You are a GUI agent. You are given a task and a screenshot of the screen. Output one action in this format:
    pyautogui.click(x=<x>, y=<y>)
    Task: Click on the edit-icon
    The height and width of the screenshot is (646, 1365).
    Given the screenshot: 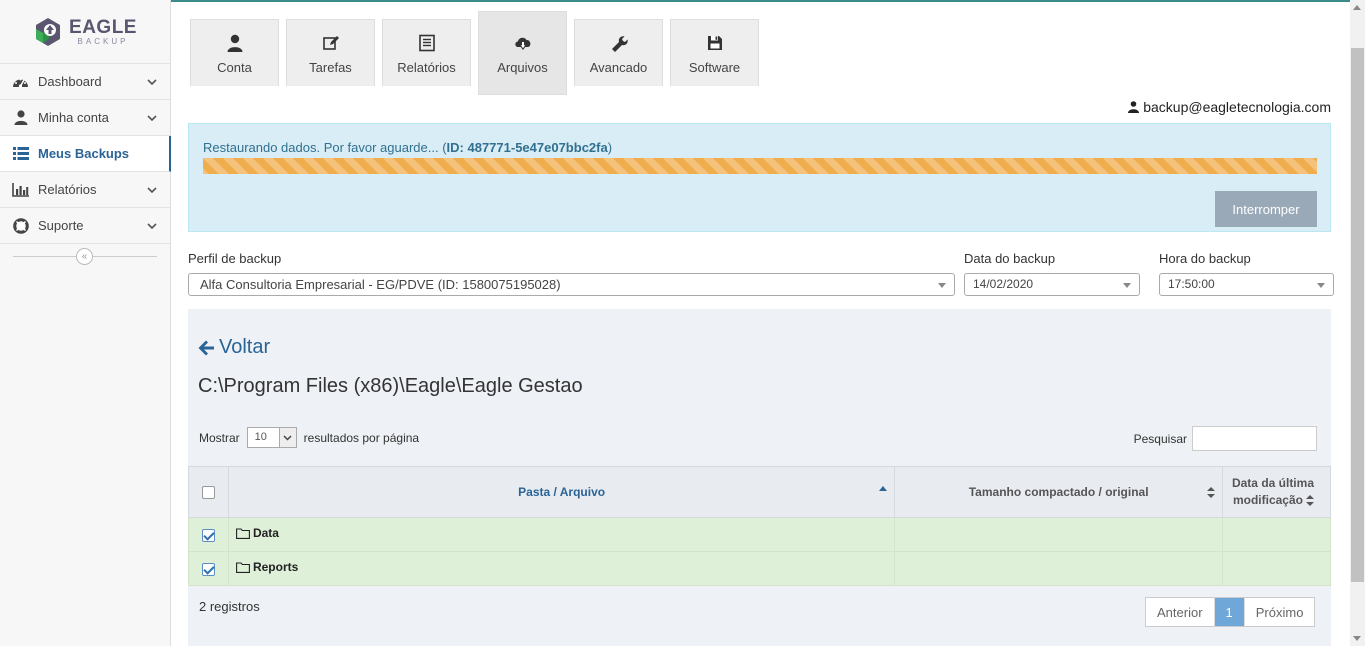 What is the action you would take?
    pyautogui.click(x=330, y=43)
    